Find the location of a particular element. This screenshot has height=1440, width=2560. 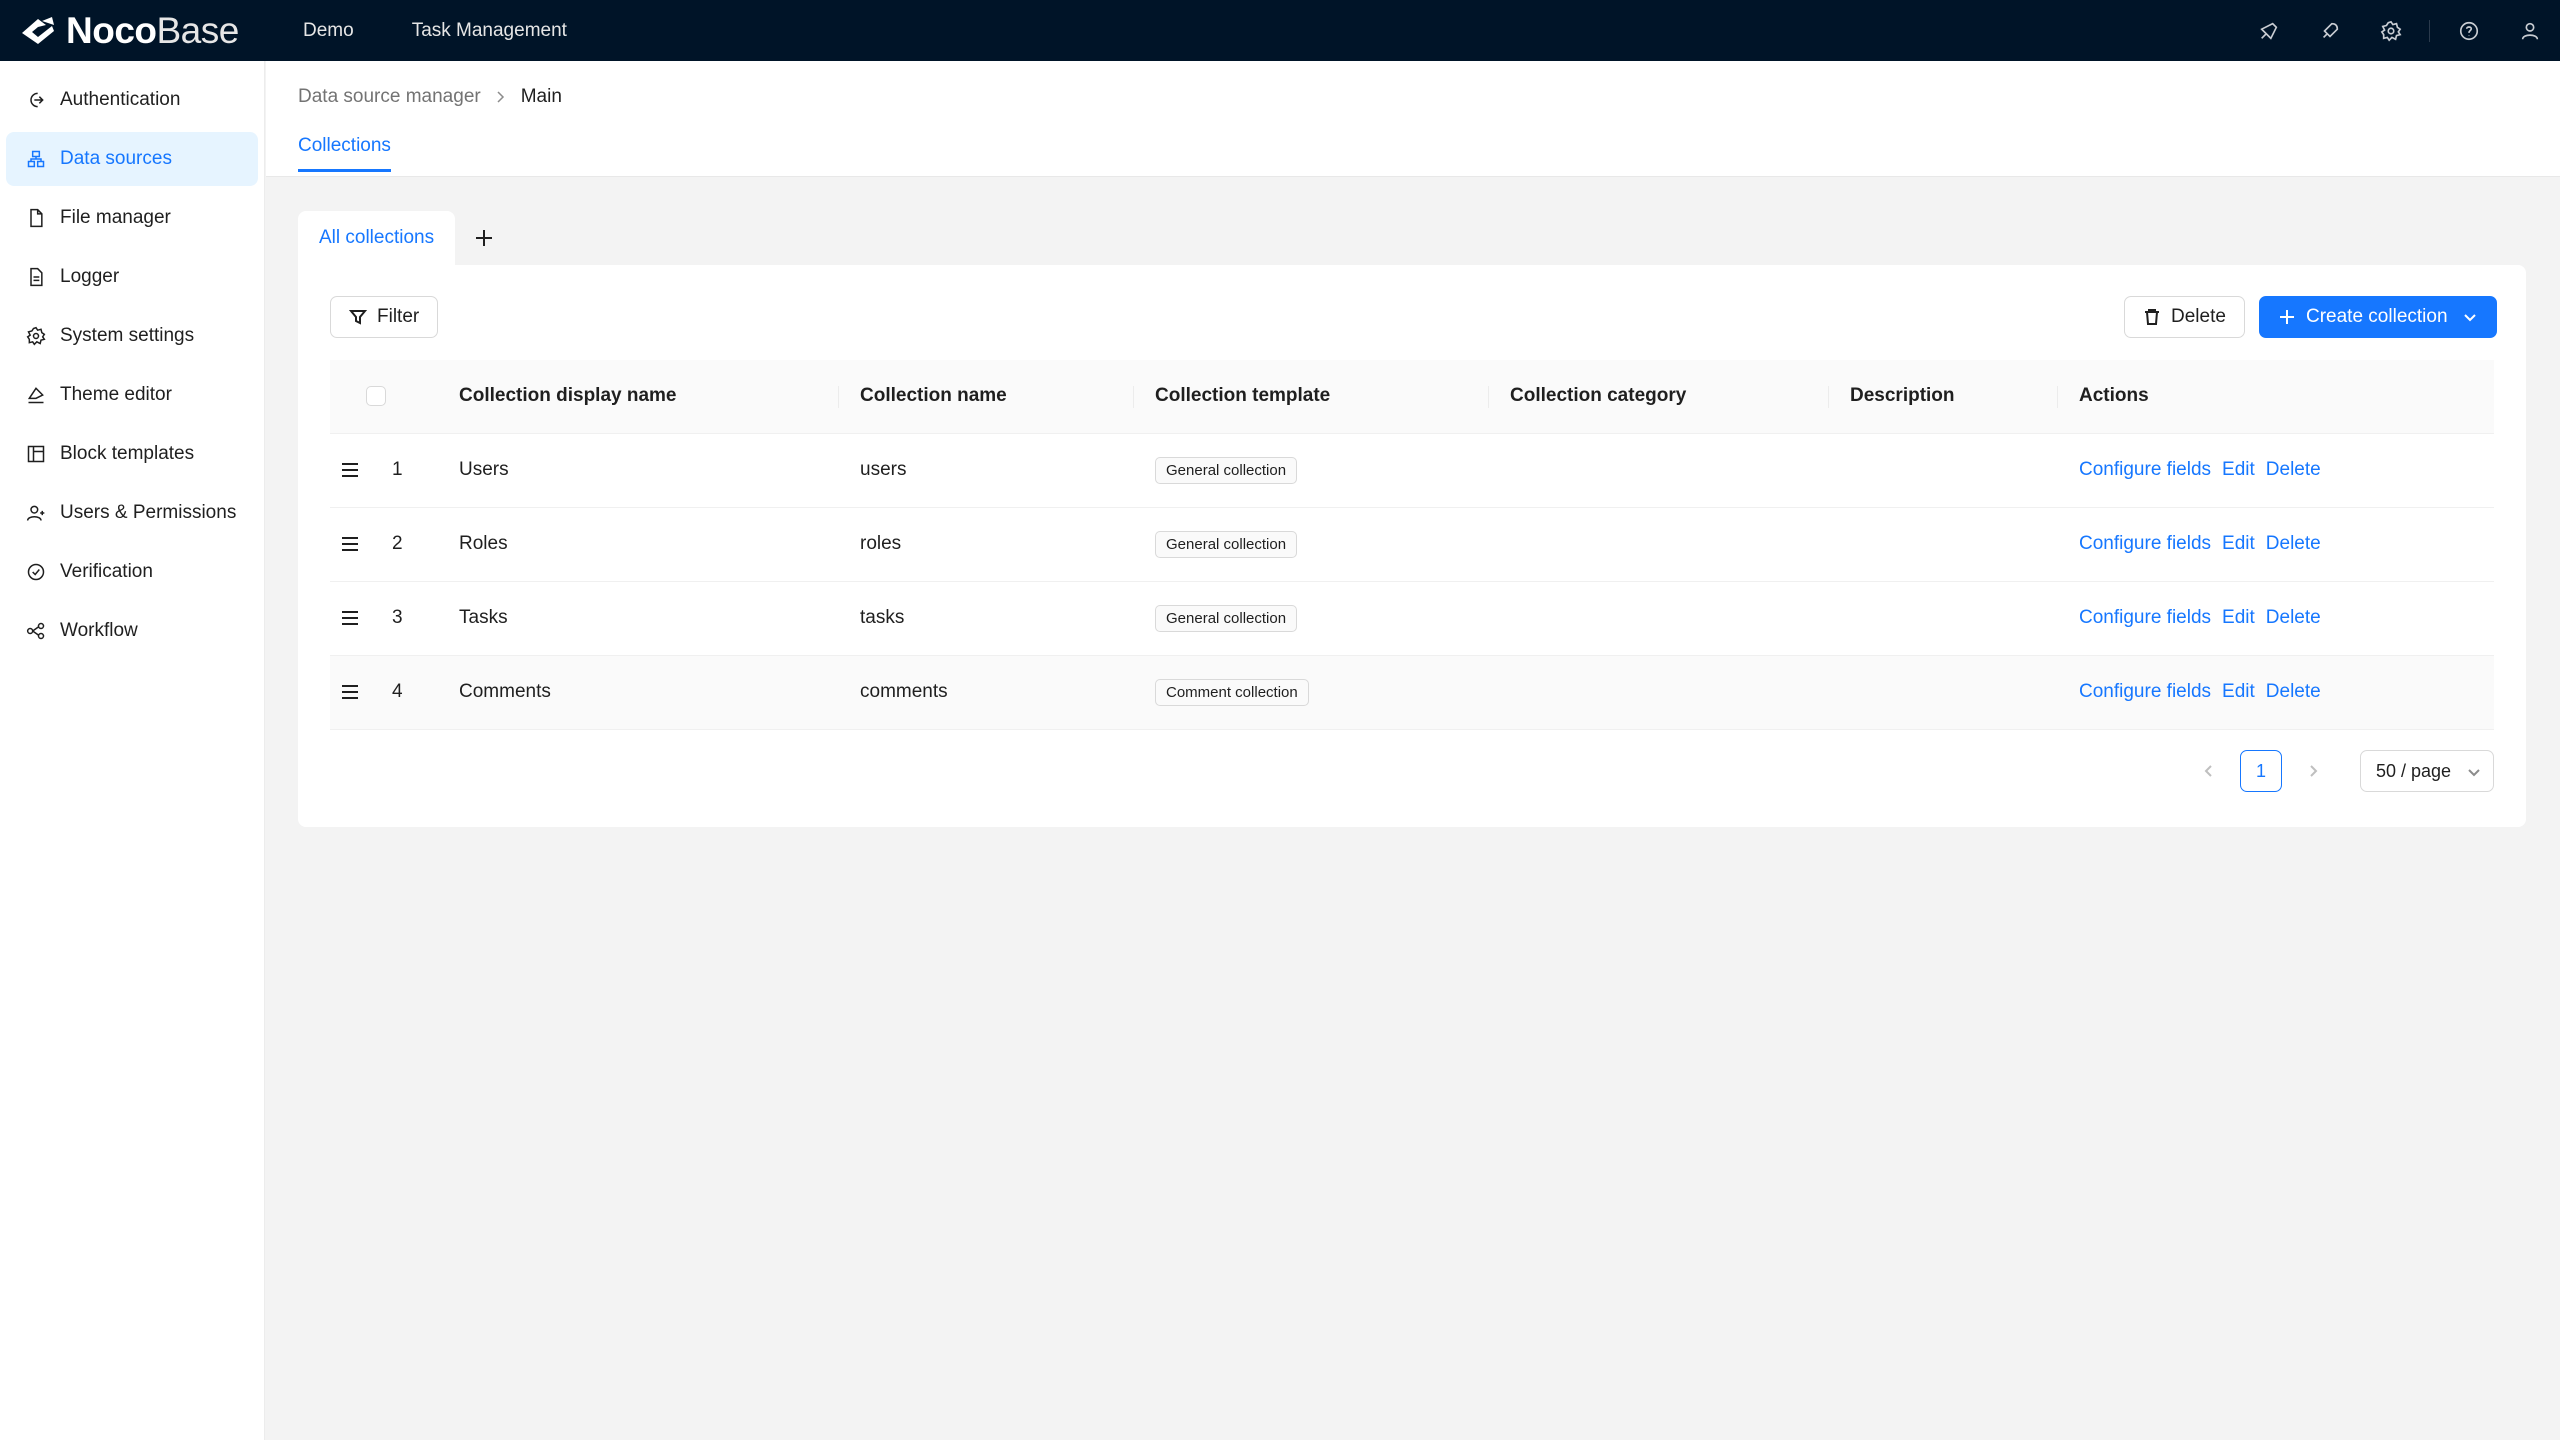

sidebar-item-system-settings: System settings is located at coordinates (132, 336).